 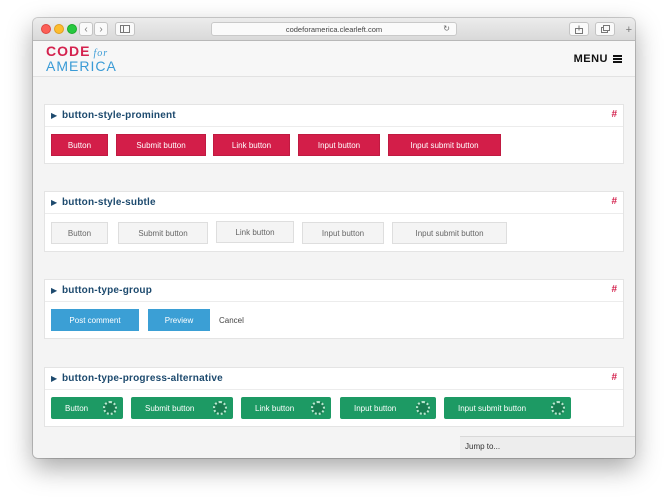 I want to click on post-comment-button: Post comment, so click(x=95, y=320).